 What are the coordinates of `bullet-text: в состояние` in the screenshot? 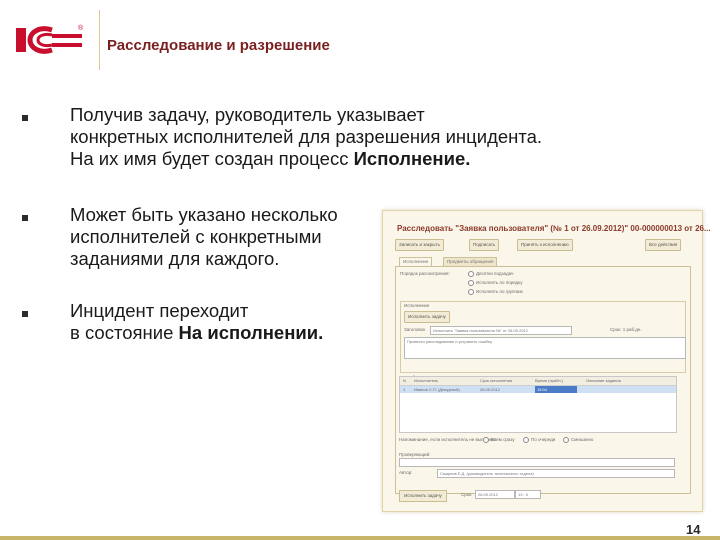 It's located at (124, 332).